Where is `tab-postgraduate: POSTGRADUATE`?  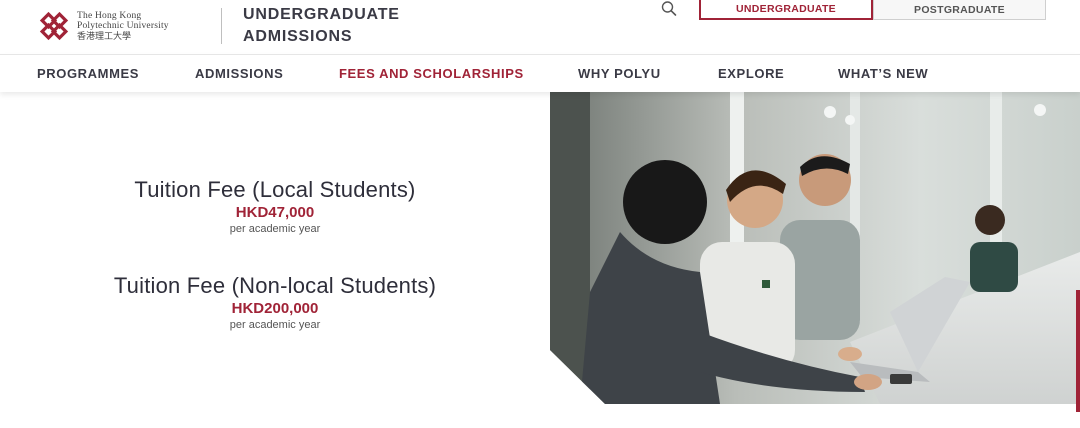 tab-postgraduate: POSTGRADUATE is located at coordinates (959, 10).